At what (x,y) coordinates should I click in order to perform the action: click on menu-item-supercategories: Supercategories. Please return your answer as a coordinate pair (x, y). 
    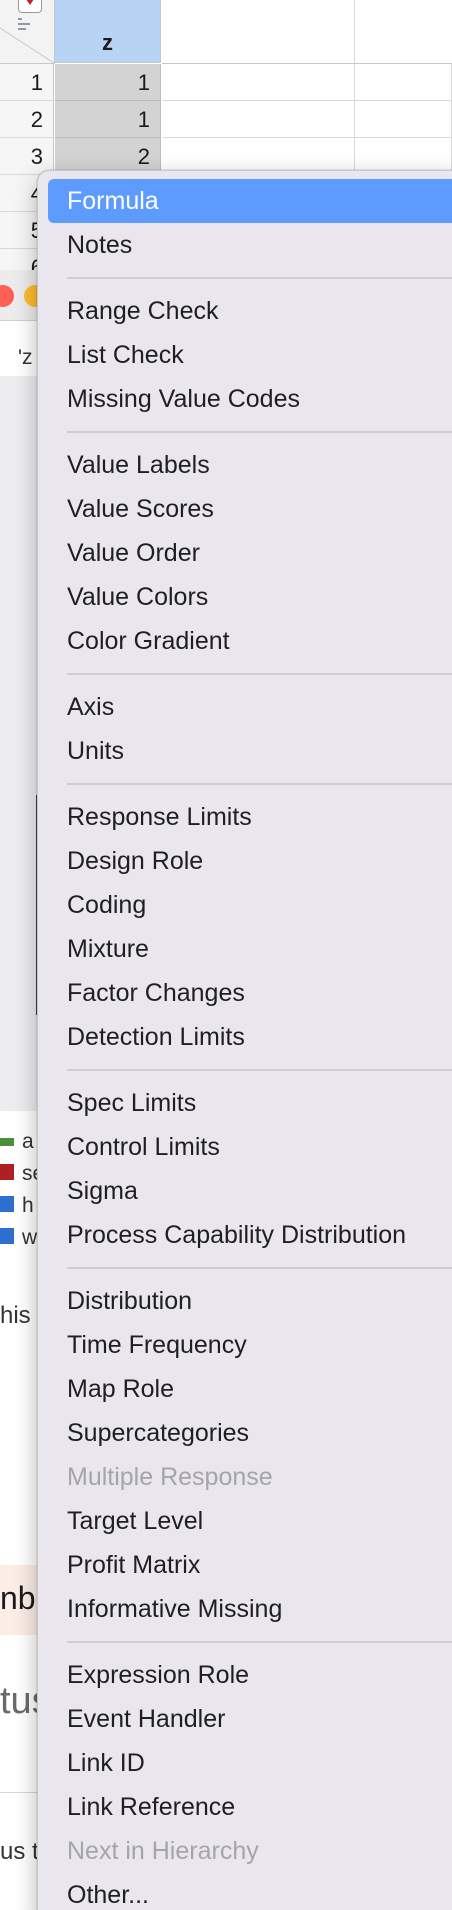
    Looking at the image, I should click on (245, 1433).